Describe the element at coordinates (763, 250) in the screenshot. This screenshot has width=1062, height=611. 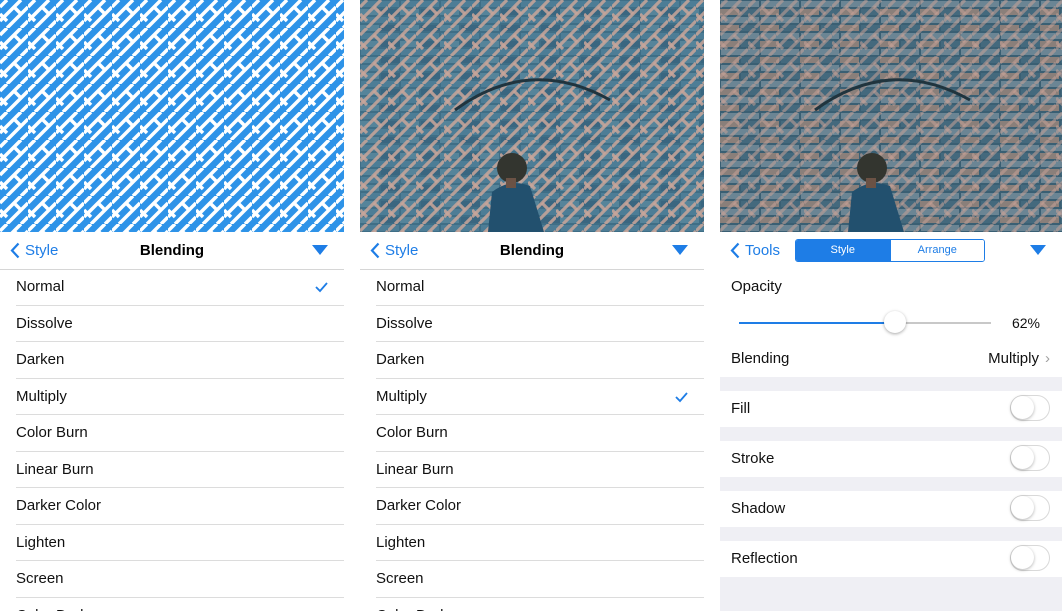
I see `back-button-label: Tools` at that location.